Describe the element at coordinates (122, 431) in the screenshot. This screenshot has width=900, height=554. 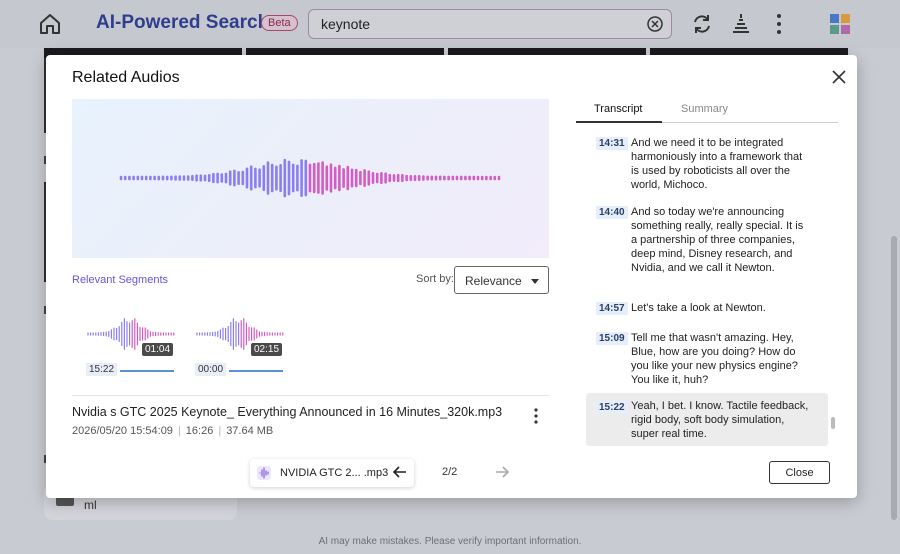
I see `file-date: 2026/05/20 15:54:09` at that location.